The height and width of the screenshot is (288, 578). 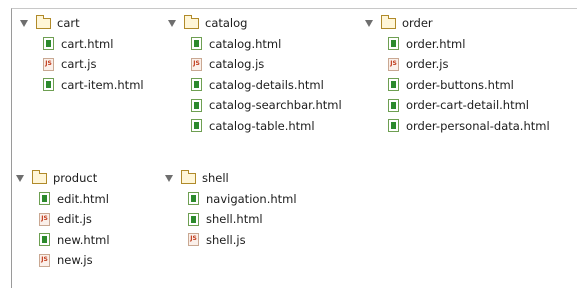 I want to click on folder-label: catalog, so click(x=226, y=23).